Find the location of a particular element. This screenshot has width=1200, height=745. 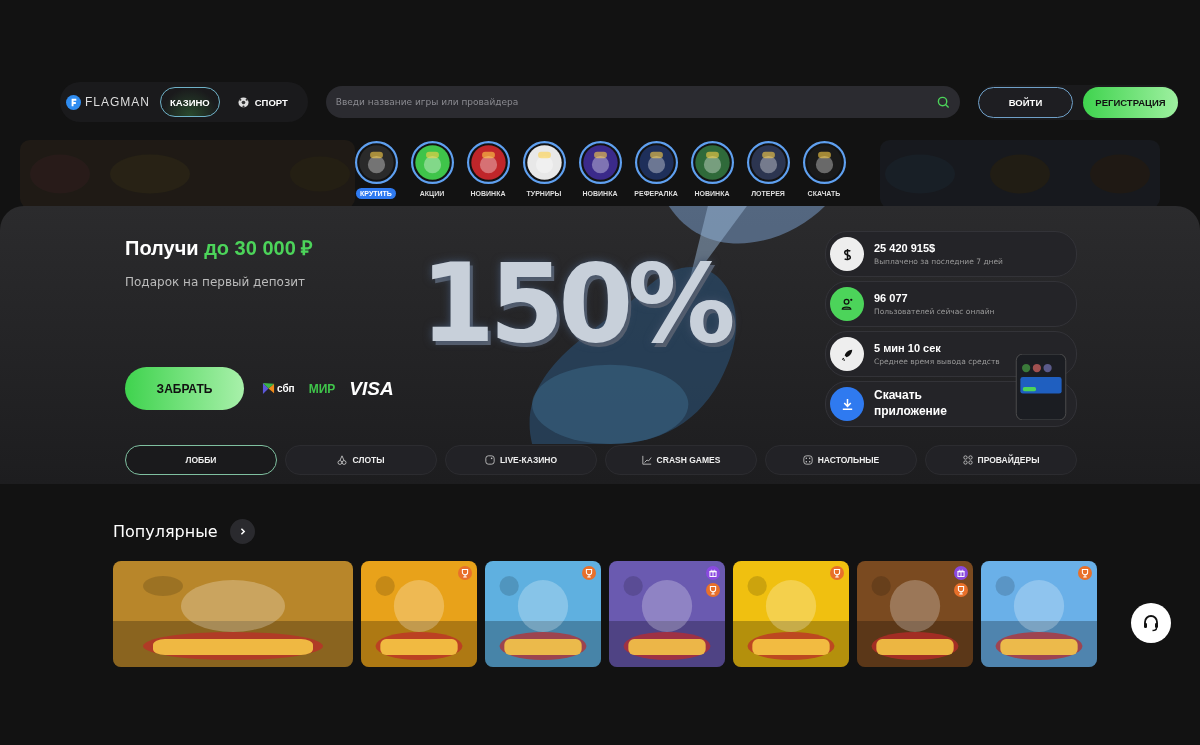

search-icon is located at coordinates (943, 102).